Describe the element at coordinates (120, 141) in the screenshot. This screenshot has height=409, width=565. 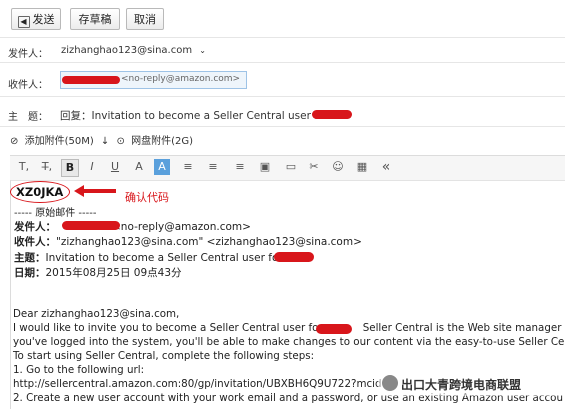
I see `netdisk-icon: ⊙` at that location.